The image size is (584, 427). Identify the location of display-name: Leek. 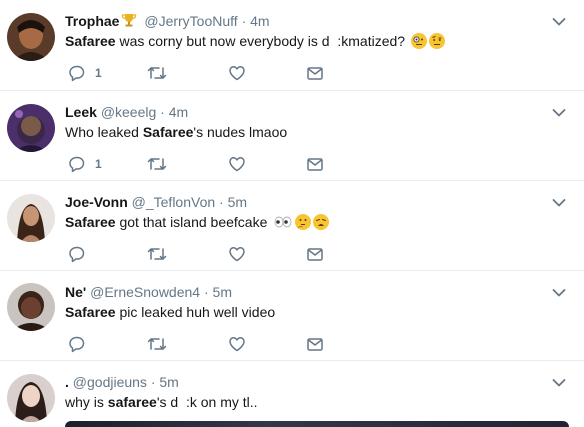
(81, 112).